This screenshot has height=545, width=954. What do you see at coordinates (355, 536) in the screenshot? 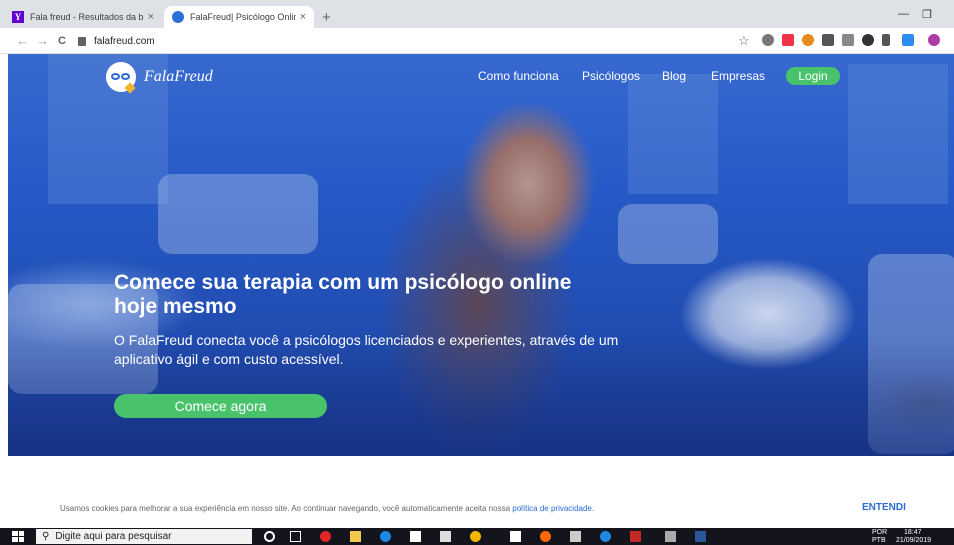
I see `file-explorer-icon` at bounding box center [355, 536].